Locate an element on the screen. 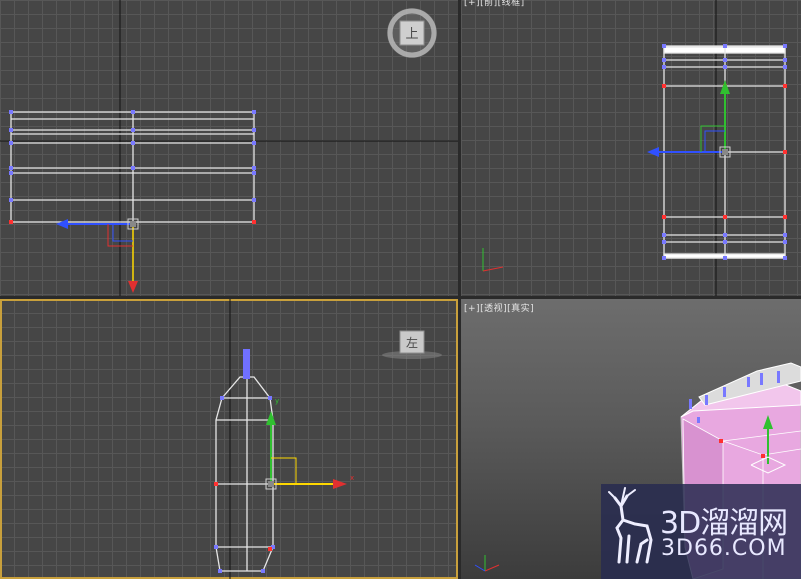  viewcube-top: 上 is located at coordinates (412, 33).